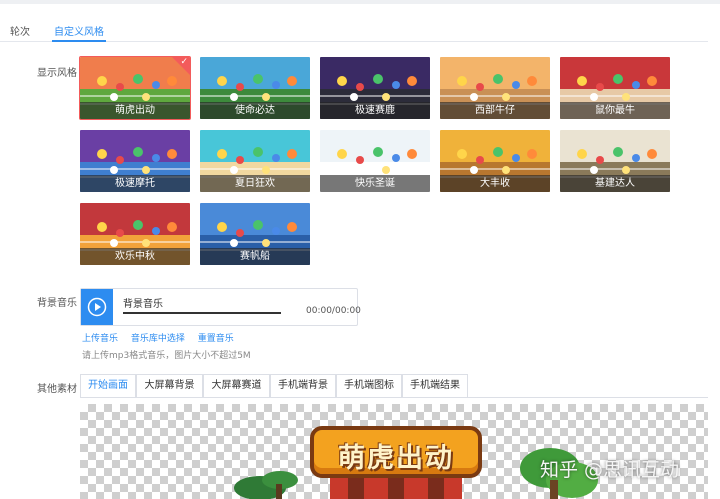 This screenshot has height=499, width=720. What do you see at coordinates (615, 88) in the screenshot?
I see `theme-card: 鼠你最牛` at bounding box center [615, 88].